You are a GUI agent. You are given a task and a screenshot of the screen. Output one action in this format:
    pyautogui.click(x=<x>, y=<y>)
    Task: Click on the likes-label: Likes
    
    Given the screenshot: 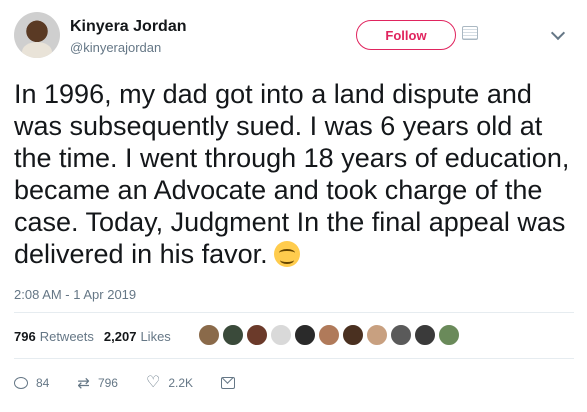 What is the action you would take?
    pyautogui.click(x=155, y=336)
    